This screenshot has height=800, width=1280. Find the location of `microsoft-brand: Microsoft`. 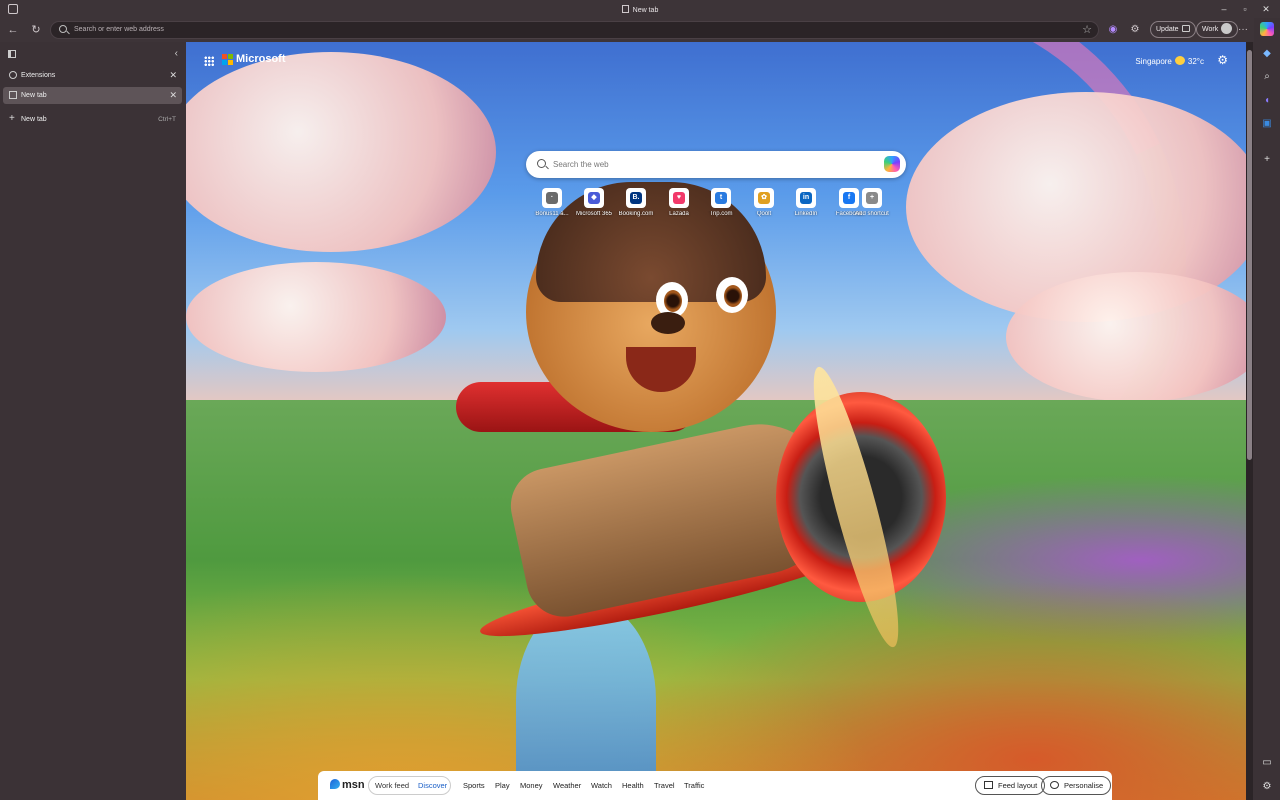

microsoft-brand: Microsoft is located at coordinates (261, 59).